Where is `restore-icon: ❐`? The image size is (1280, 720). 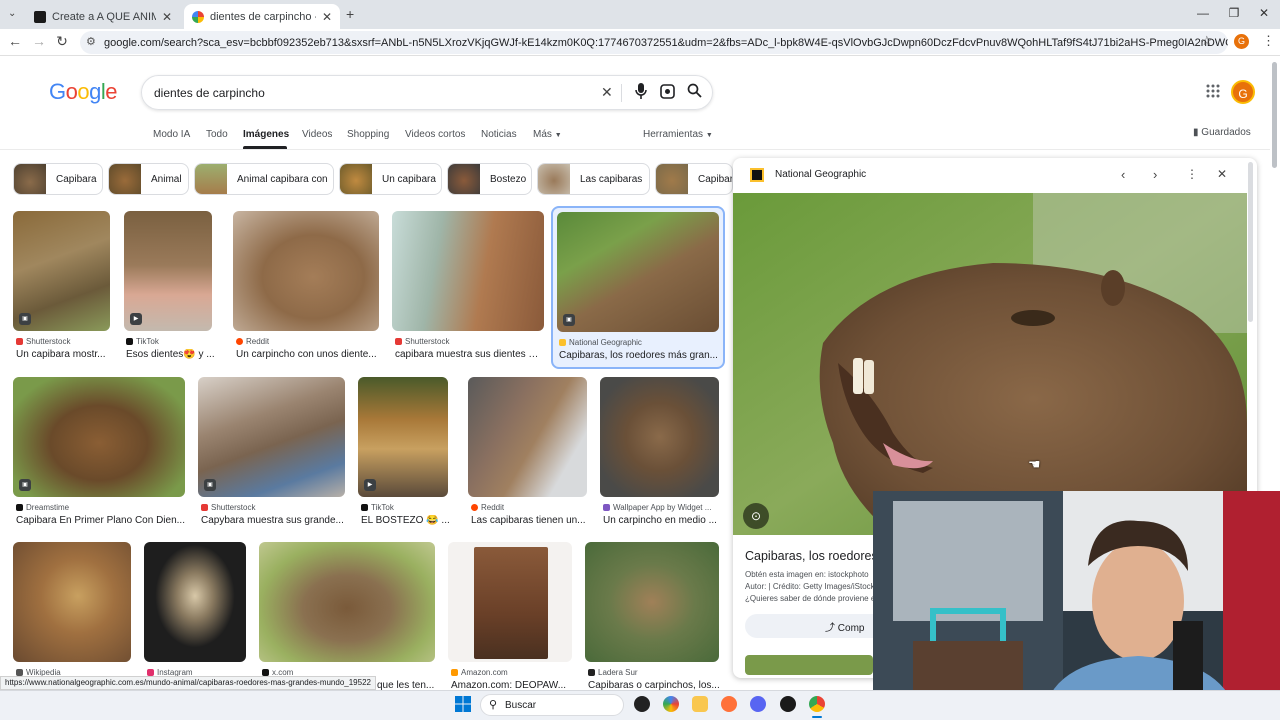 restore-icon: ❐ is located at coordinates (1234, 13).